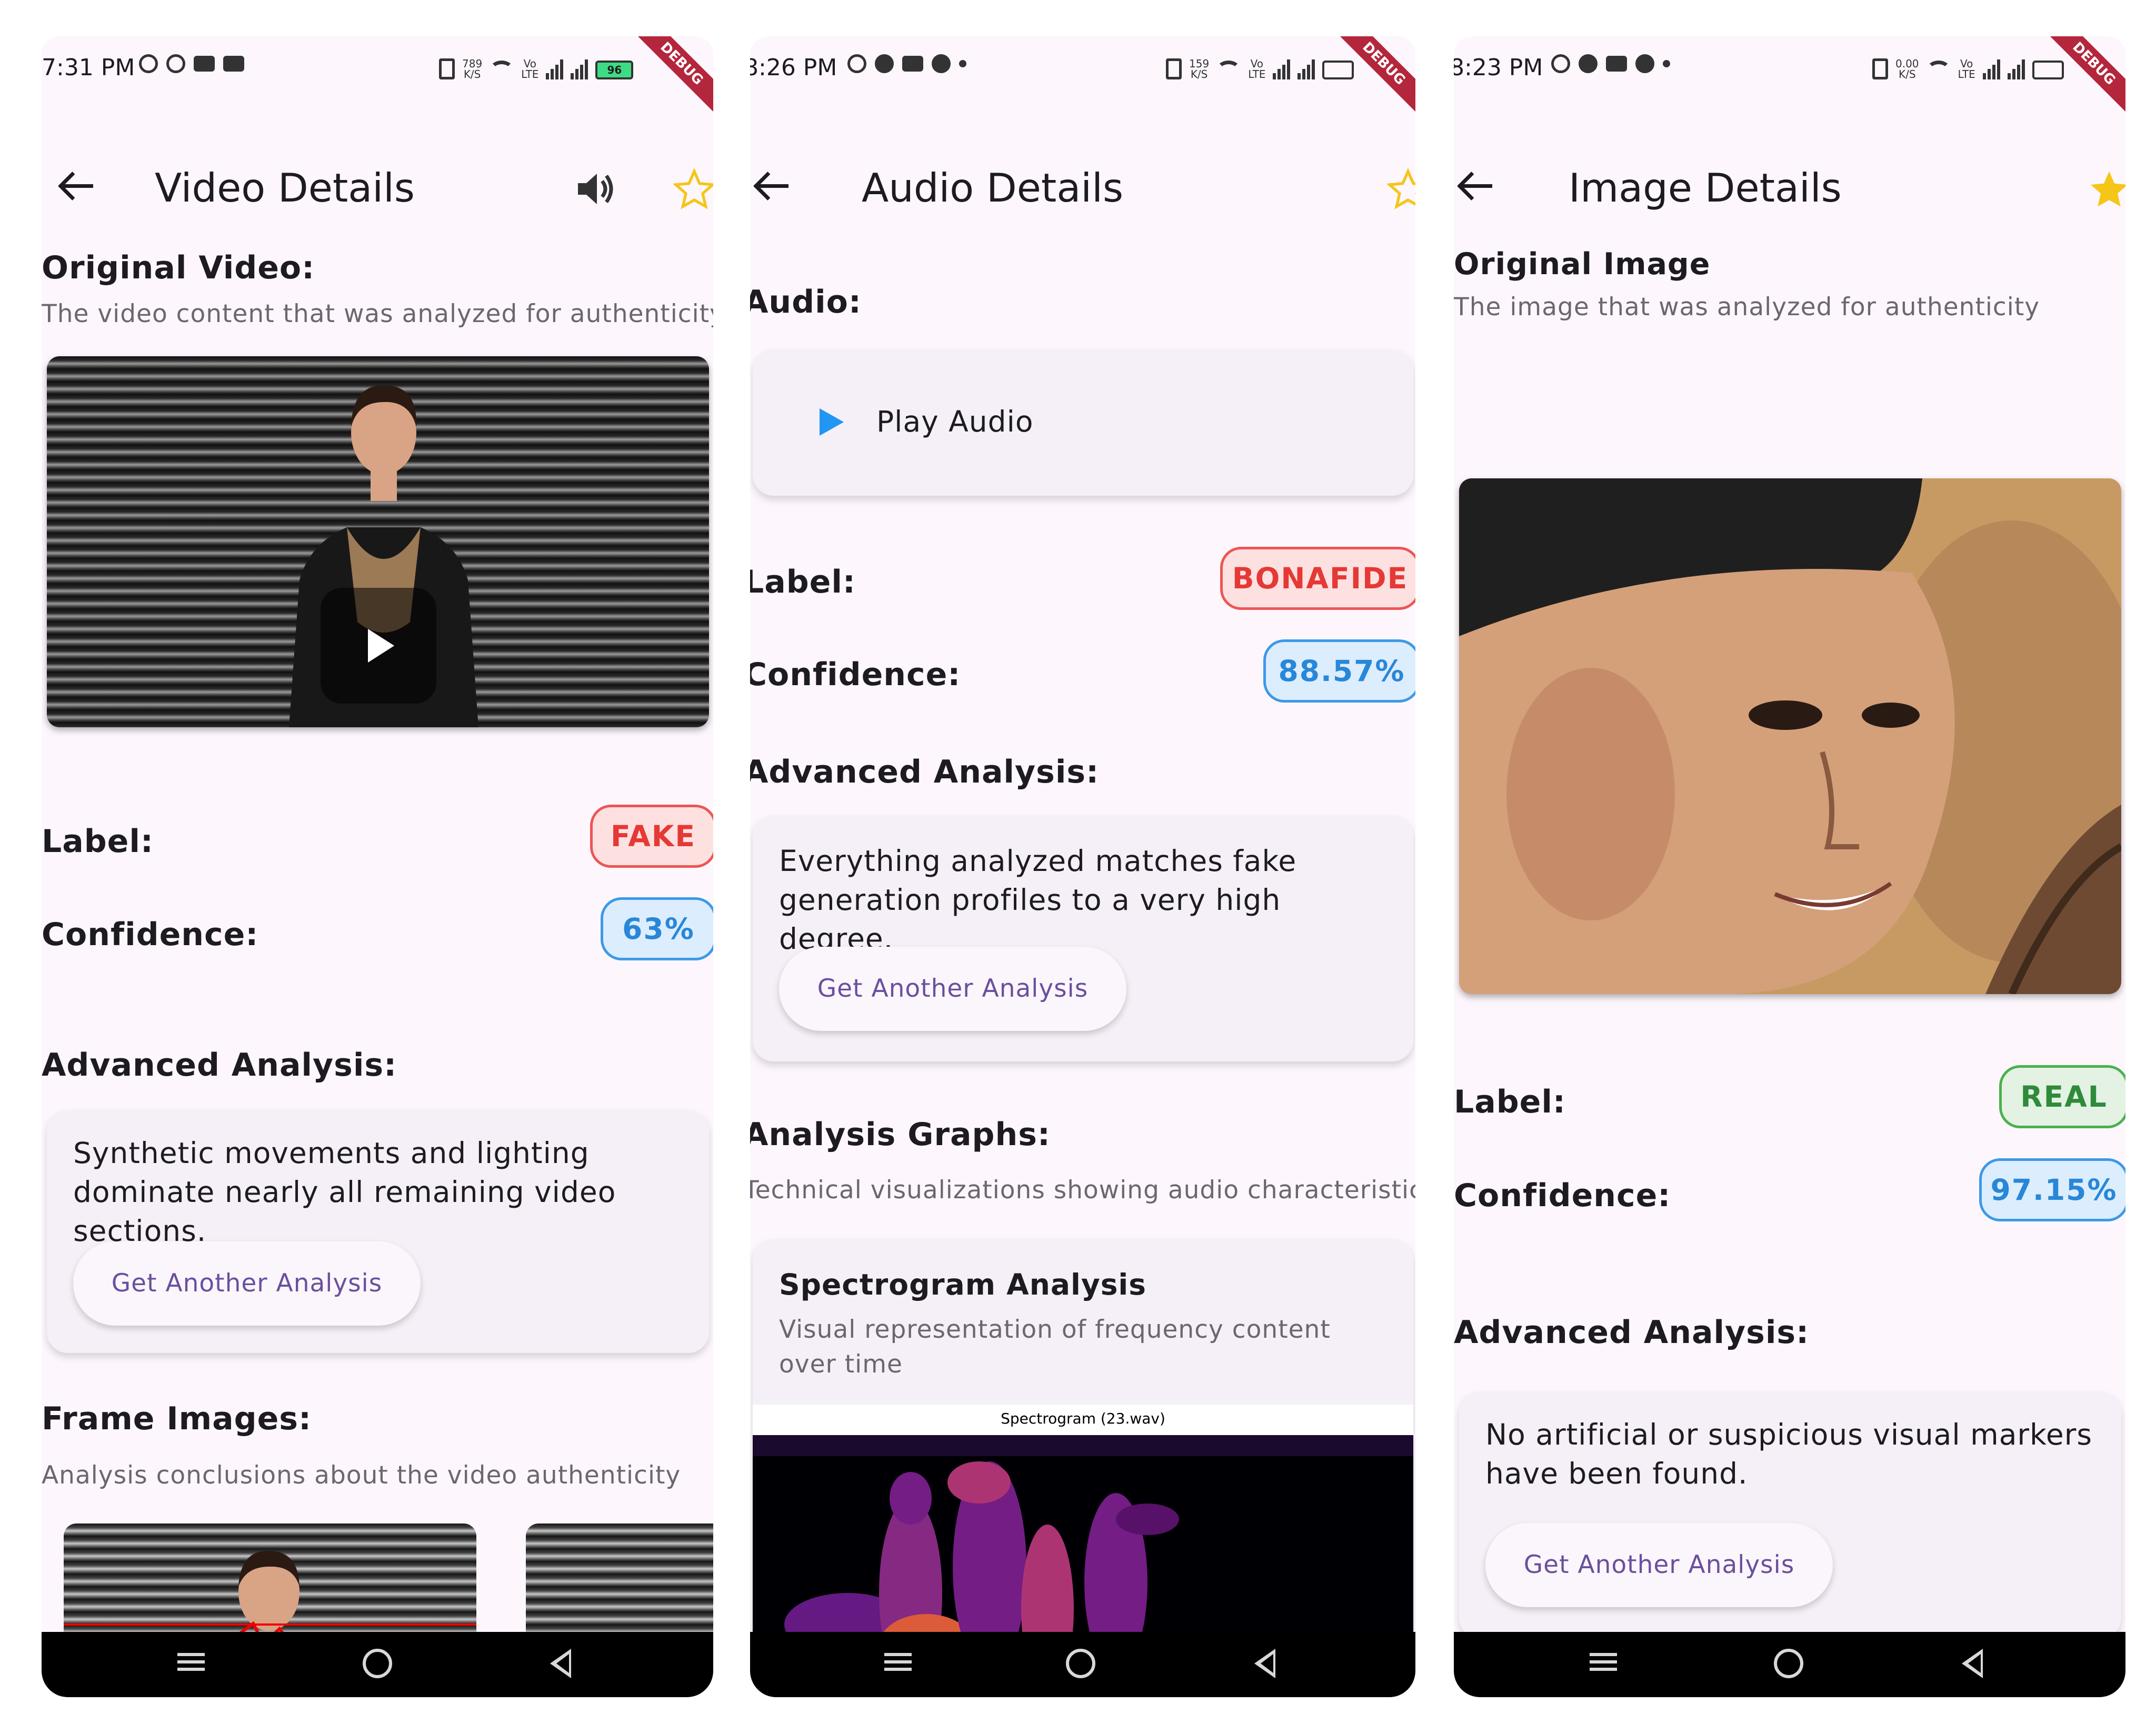  Describe the element at coordinates (1498, 67) in the screenshot. I see `status-time: 8:23 PM` at that location.